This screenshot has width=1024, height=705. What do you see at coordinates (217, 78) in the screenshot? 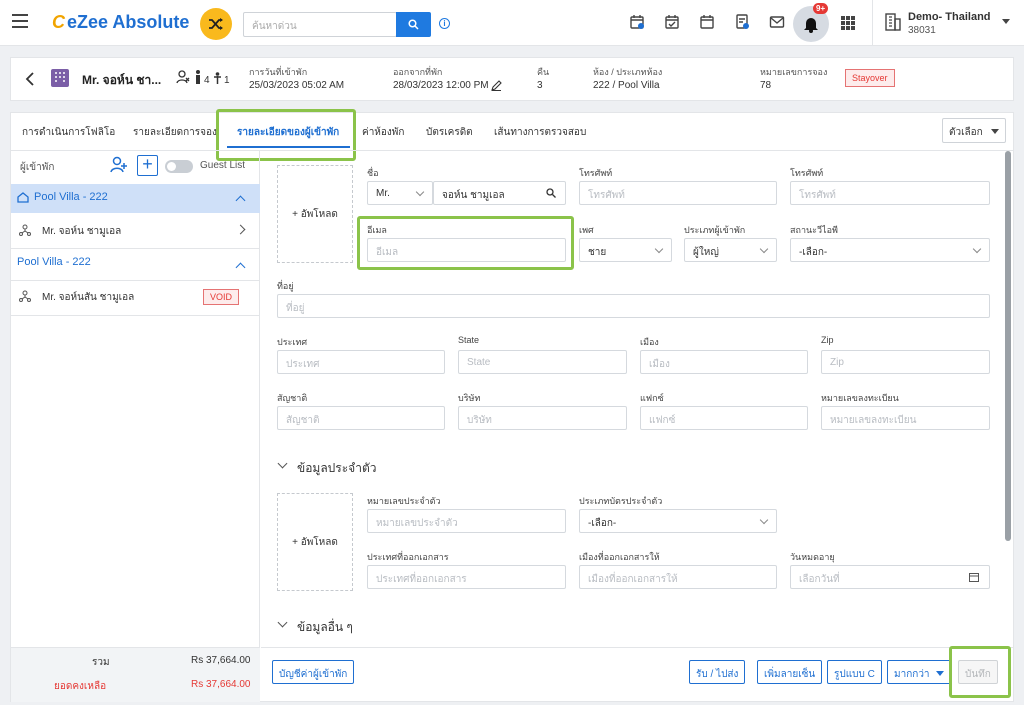
I see `child-icon` at bounding box center [217, 78].